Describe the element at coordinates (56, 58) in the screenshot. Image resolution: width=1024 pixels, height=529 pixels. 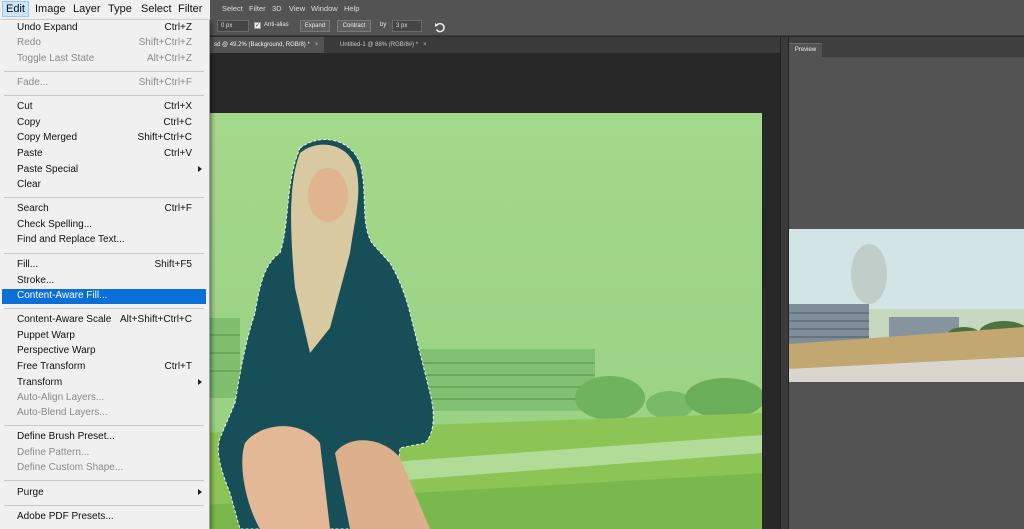
I see `menu-item-label: Toggle Last State` at that location.